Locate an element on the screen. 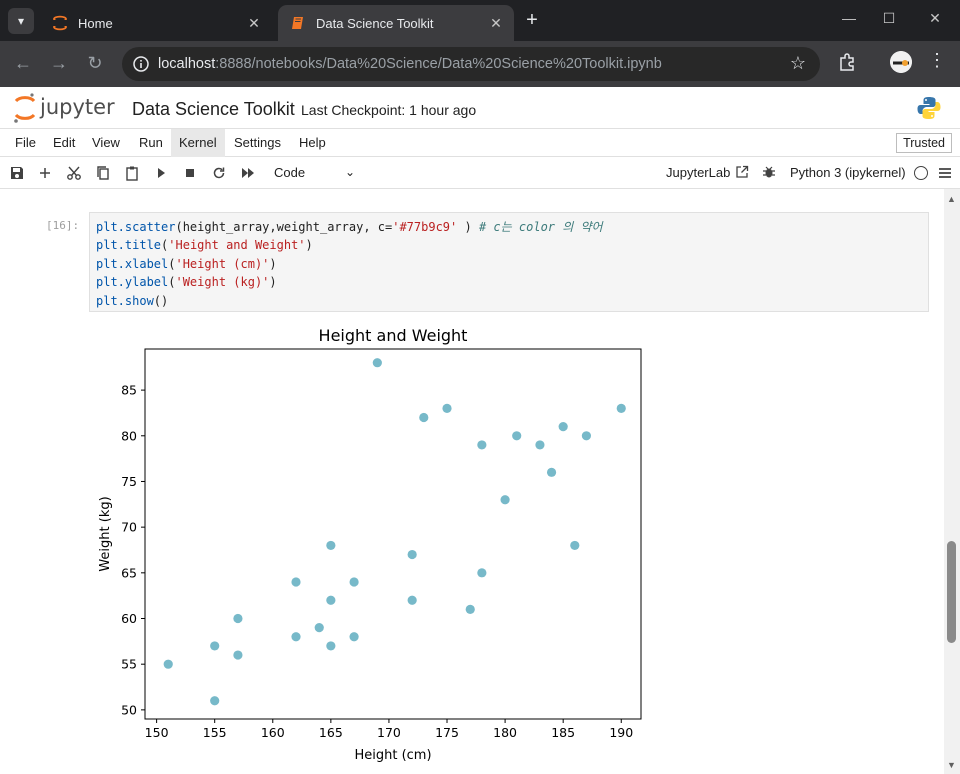  browser-tab-bar: ▾ Home ✕ Data Science Toolkit ✕ + — ☐ ✕ is located at coordinates (480, 20).